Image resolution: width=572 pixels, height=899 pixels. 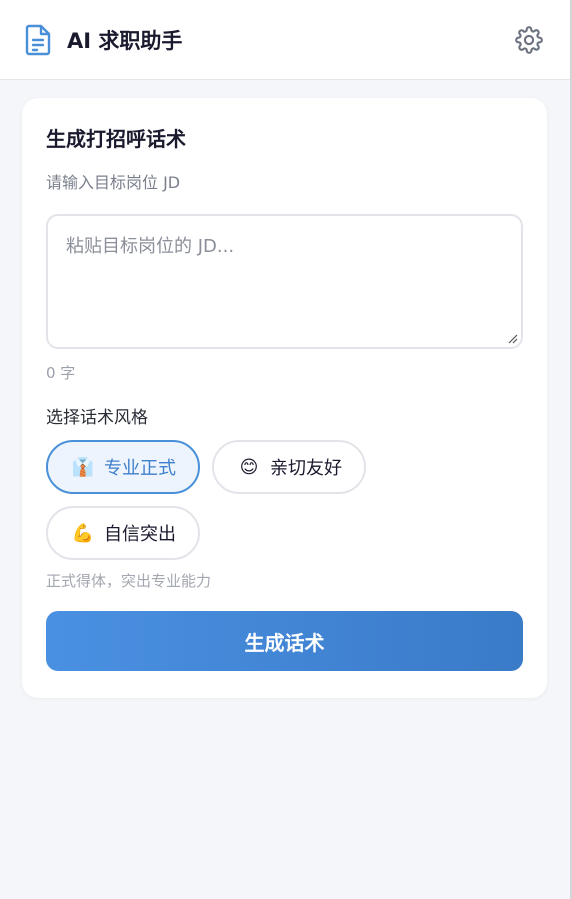 I want to click on style-description: 正式得体，突出专业能力, so click(x=129, y=581).